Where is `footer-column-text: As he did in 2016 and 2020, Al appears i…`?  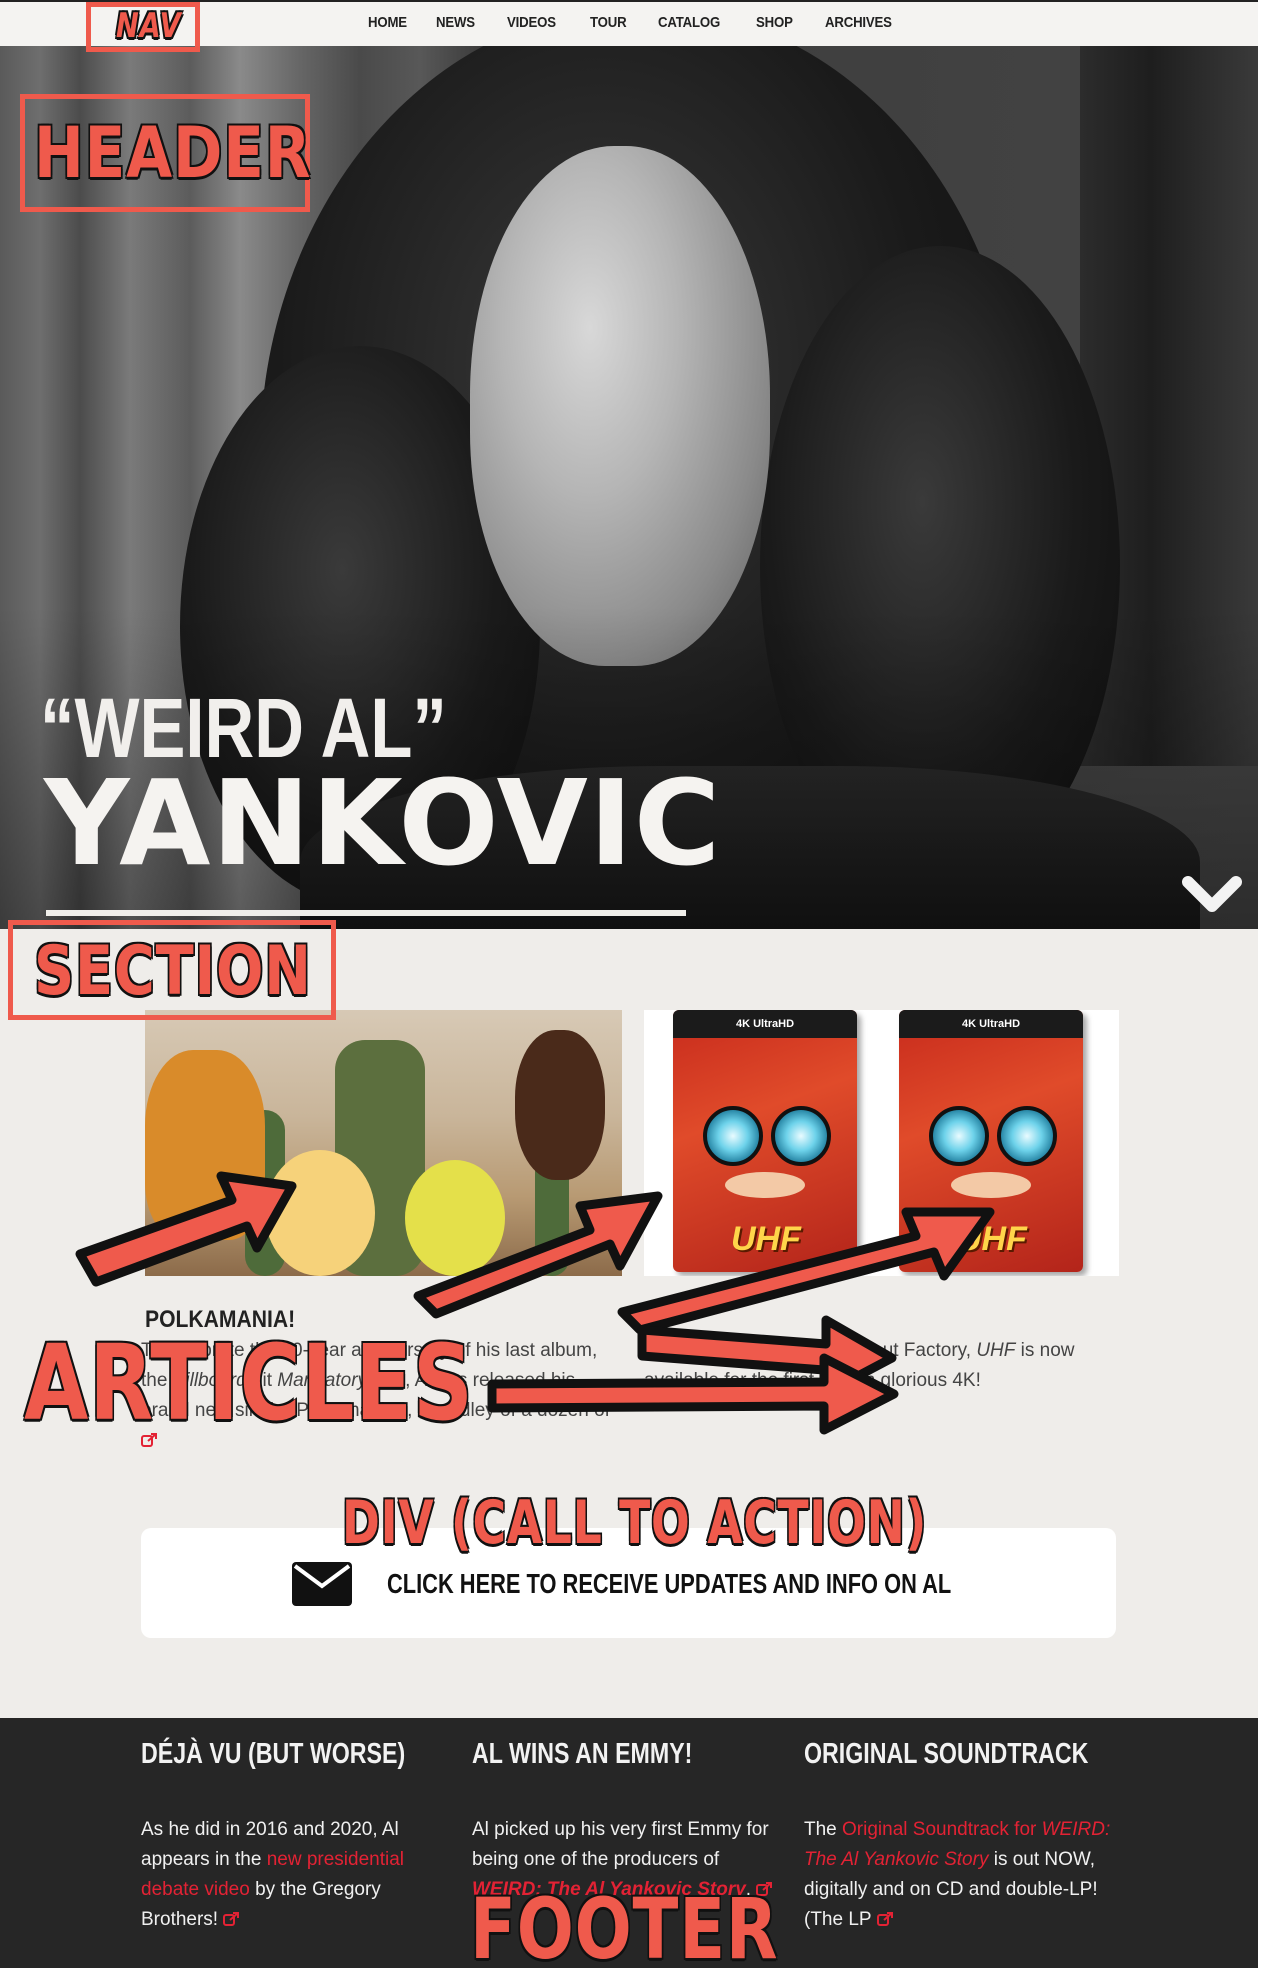 footer-column-text: As he did in 2016 and 2020, Al appears i… is located at coordinates (296, 1875).